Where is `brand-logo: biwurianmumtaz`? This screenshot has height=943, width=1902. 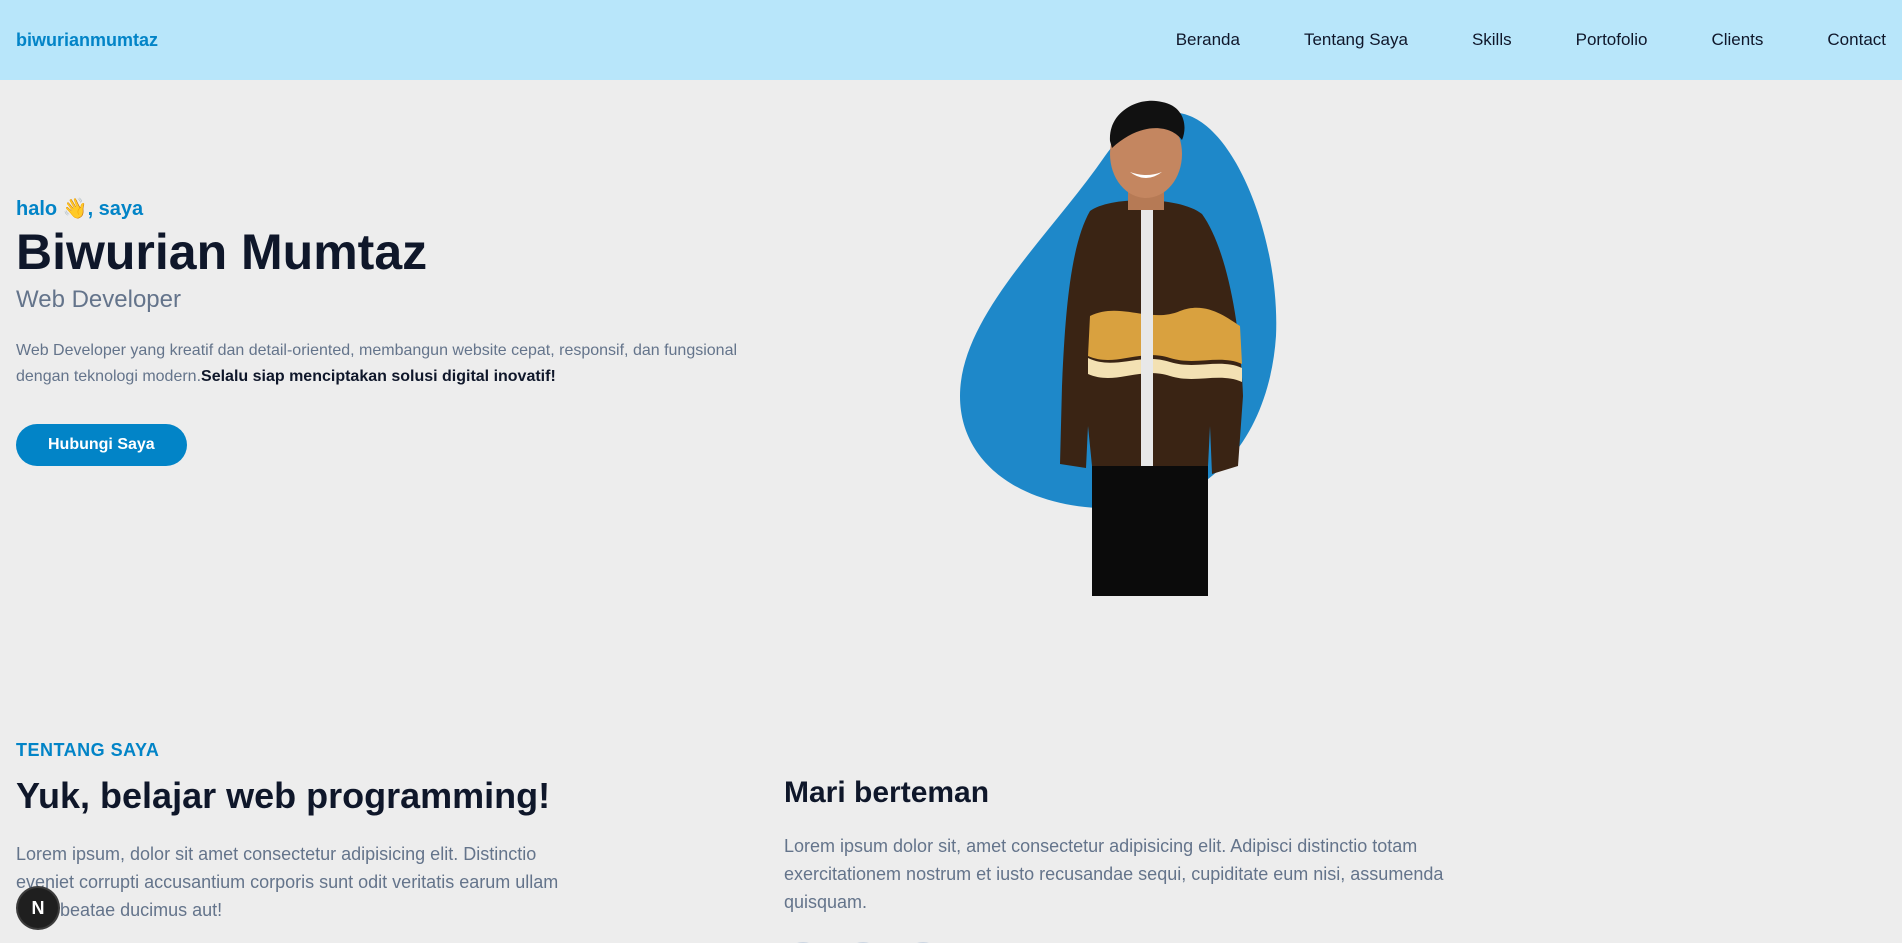
brand-logo: biwurianmumtaz is located at coordinates (87, 40).